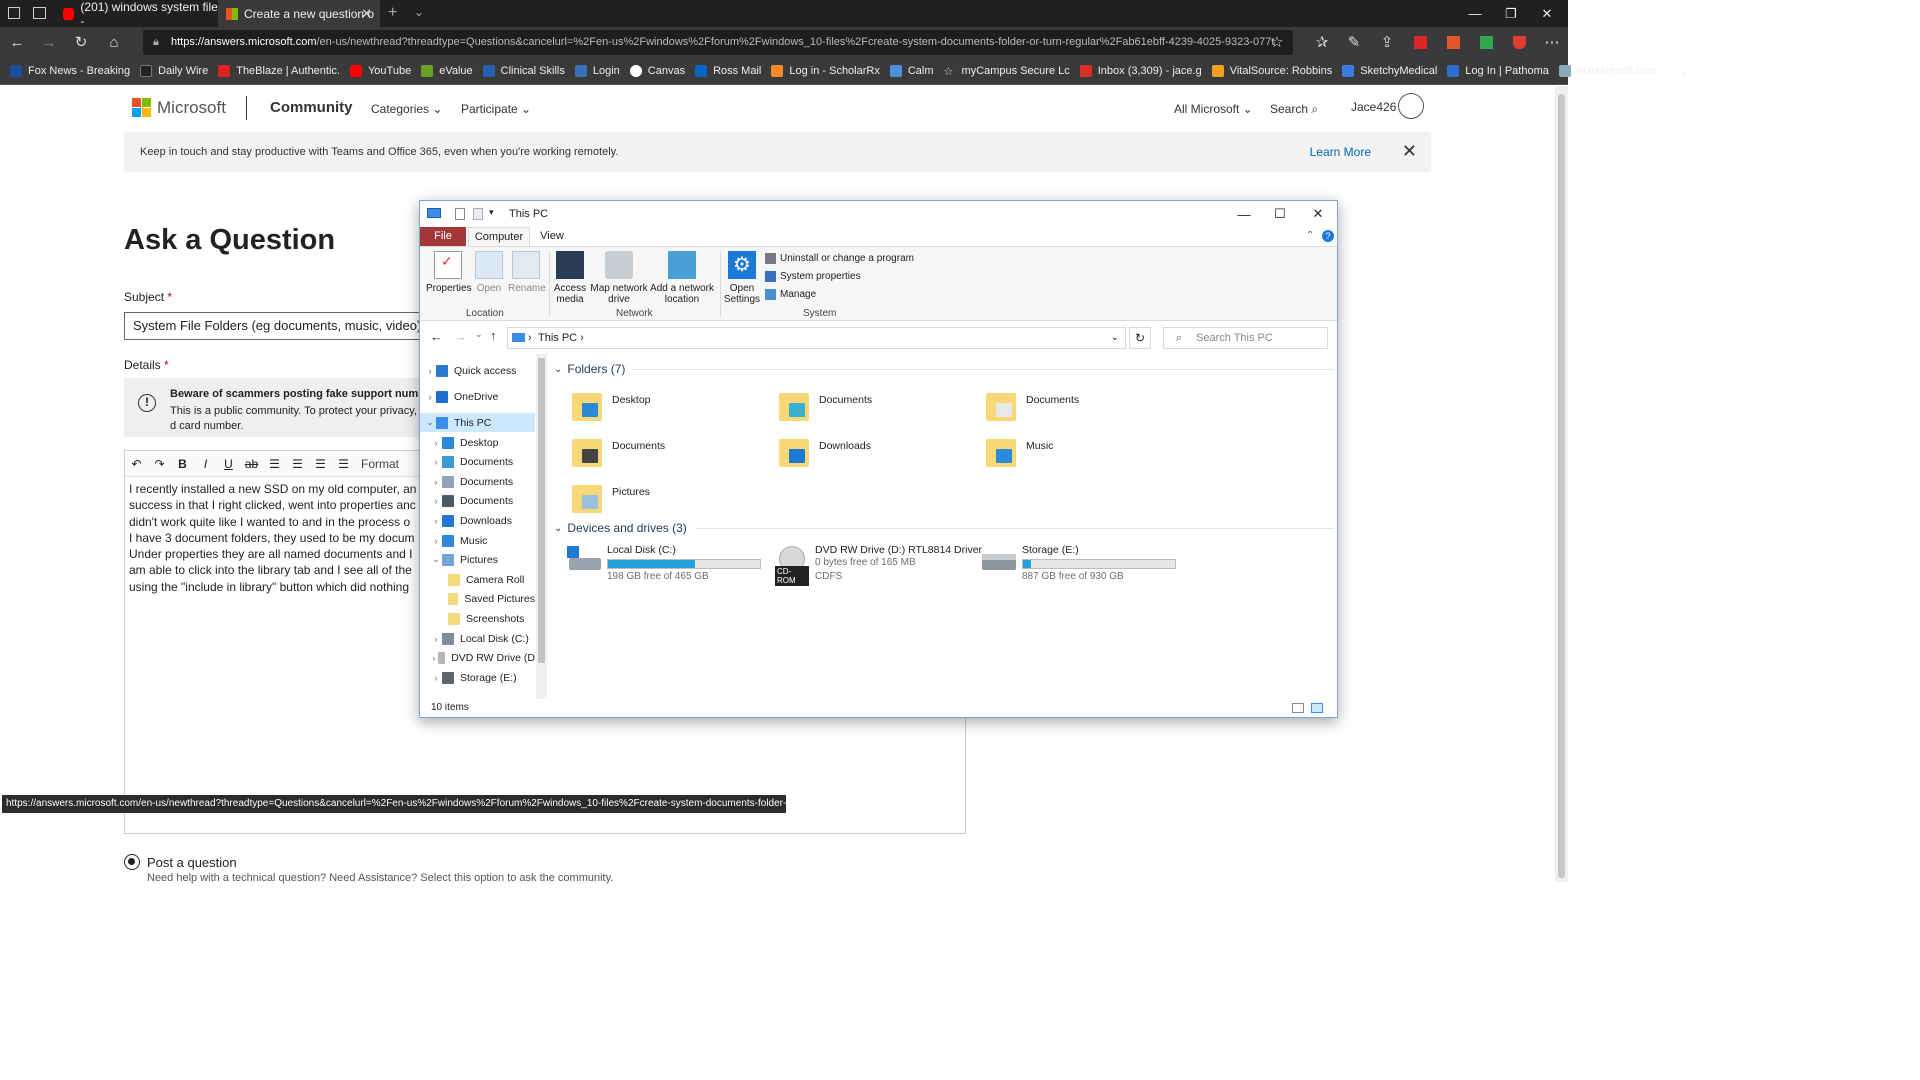 This screenshot has width=1920, height=1080. I want to click on explorer-search-input: ⌕ Search This PC, so click(1245, 338).